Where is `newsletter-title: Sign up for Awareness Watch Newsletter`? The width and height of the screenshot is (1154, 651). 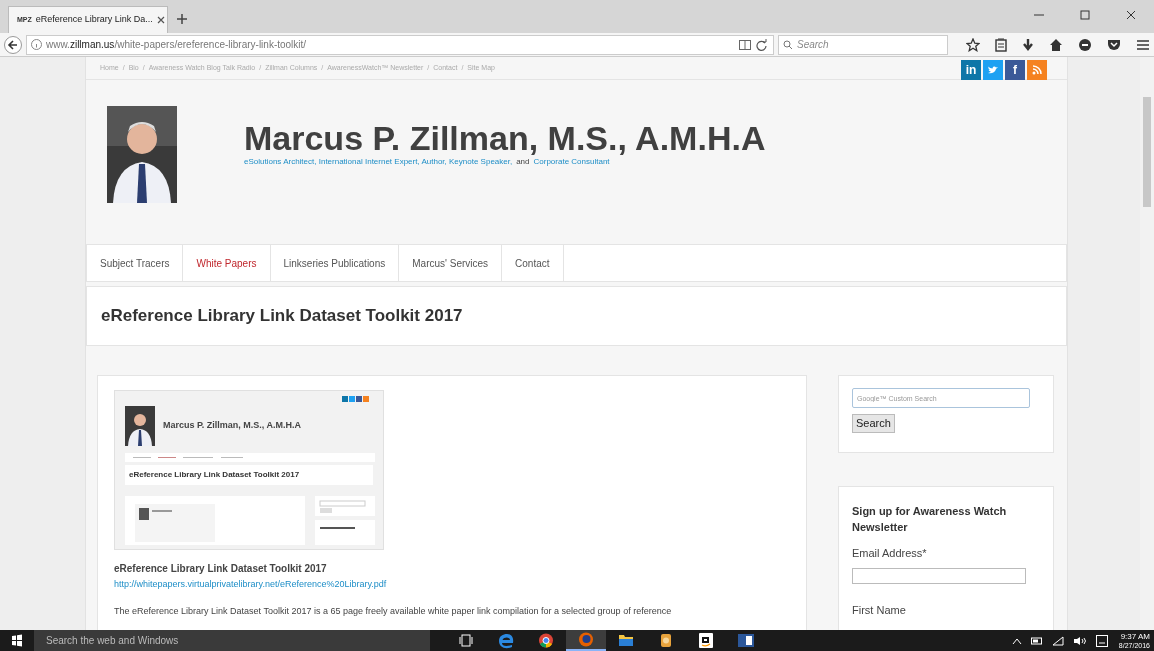 newsletter-title: Sign up for Awareness Watch Newsletter is located at coordinates (930, 519).